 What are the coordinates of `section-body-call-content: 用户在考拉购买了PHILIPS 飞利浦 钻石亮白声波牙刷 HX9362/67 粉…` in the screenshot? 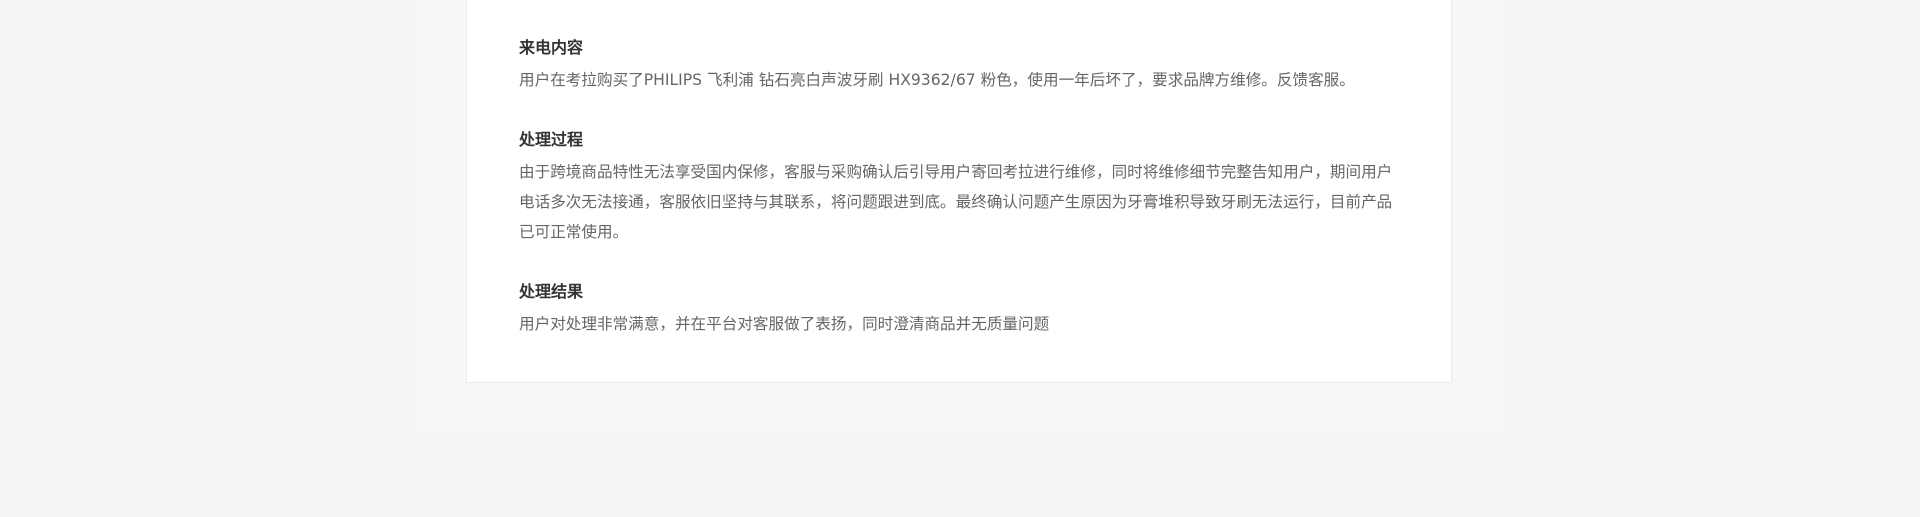 It's located at (937, 80).